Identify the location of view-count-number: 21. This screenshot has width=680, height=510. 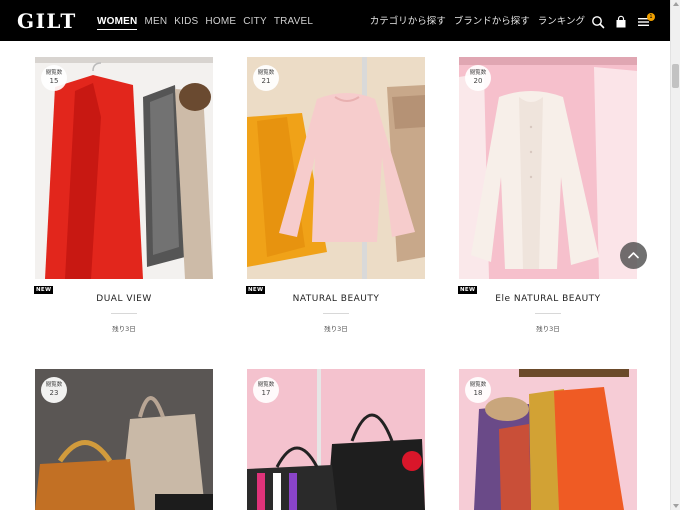
(266, 81).